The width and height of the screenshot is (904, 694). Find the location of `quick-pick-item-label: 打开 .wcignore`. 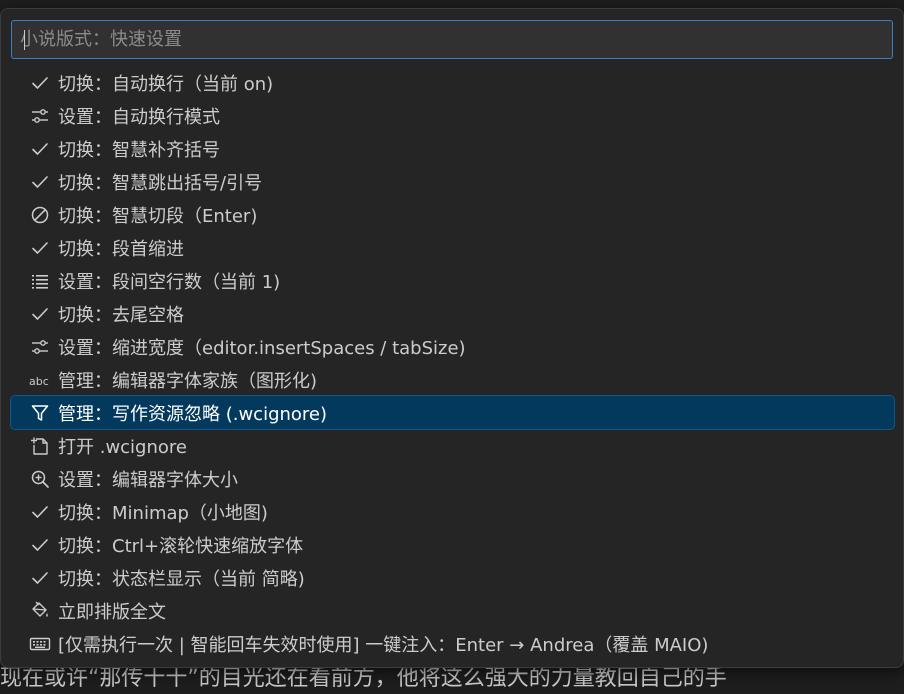

quick-pick-item-label: 打开 .wcignore is located at coordinates (122, 447).